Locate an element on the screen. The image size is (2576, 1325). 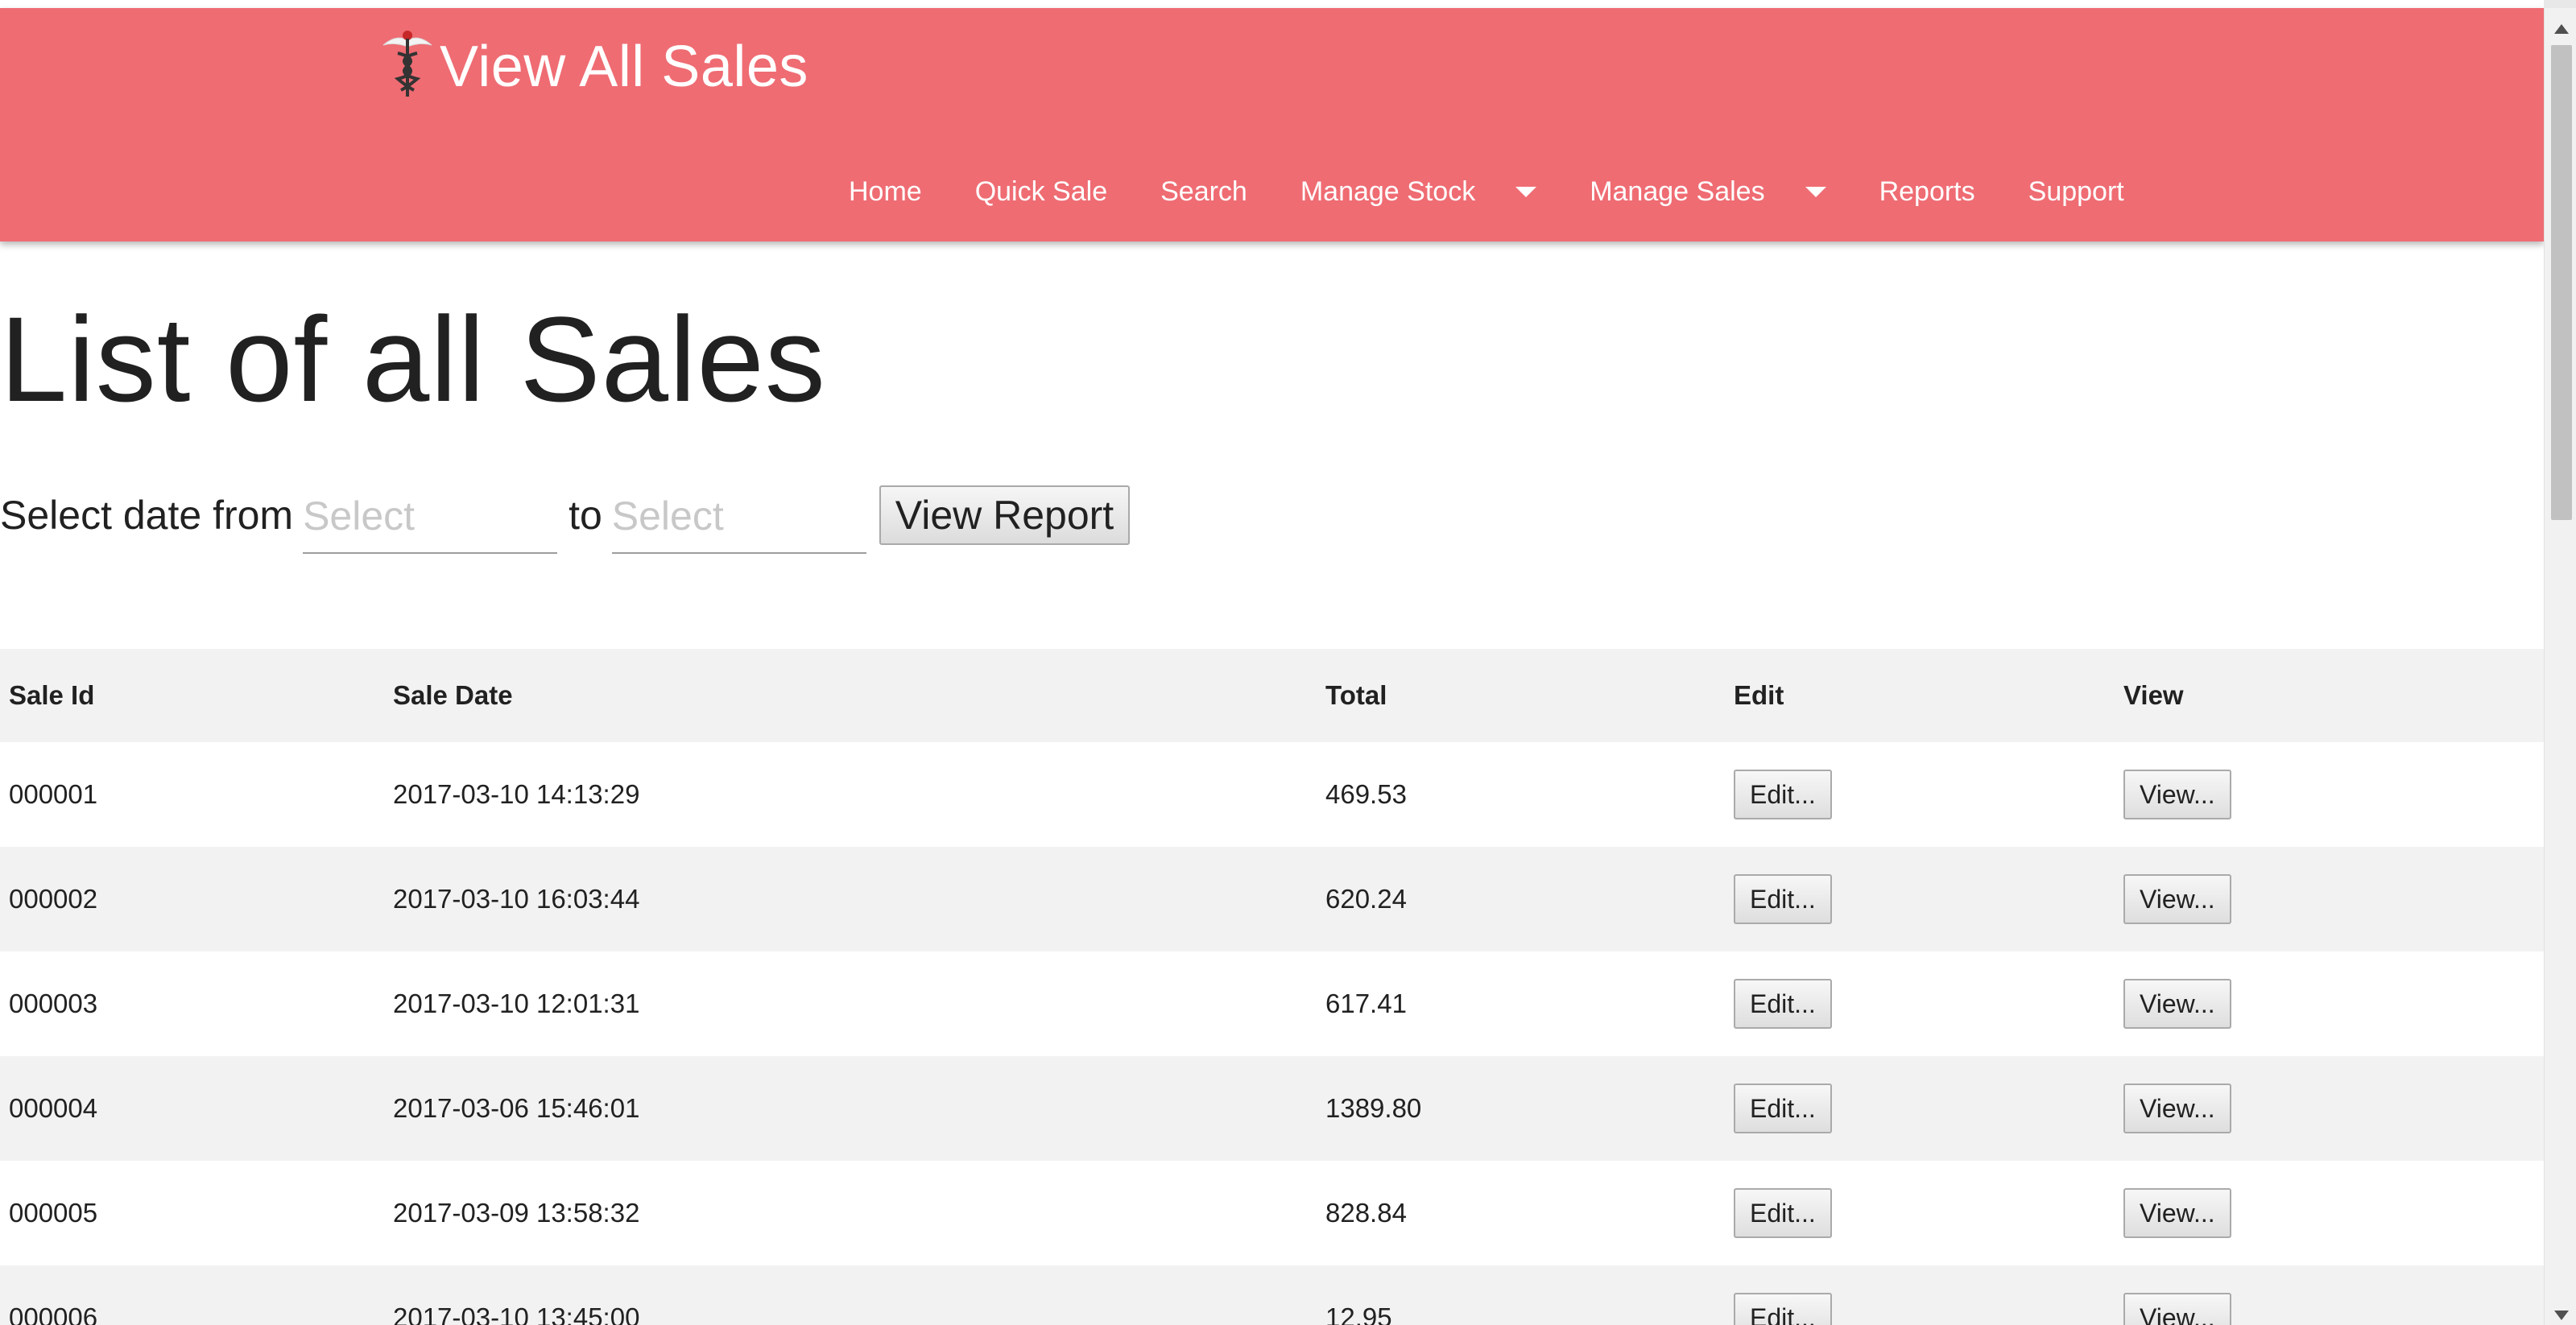
nav-support: Support is located at coordinates (2076, 192).